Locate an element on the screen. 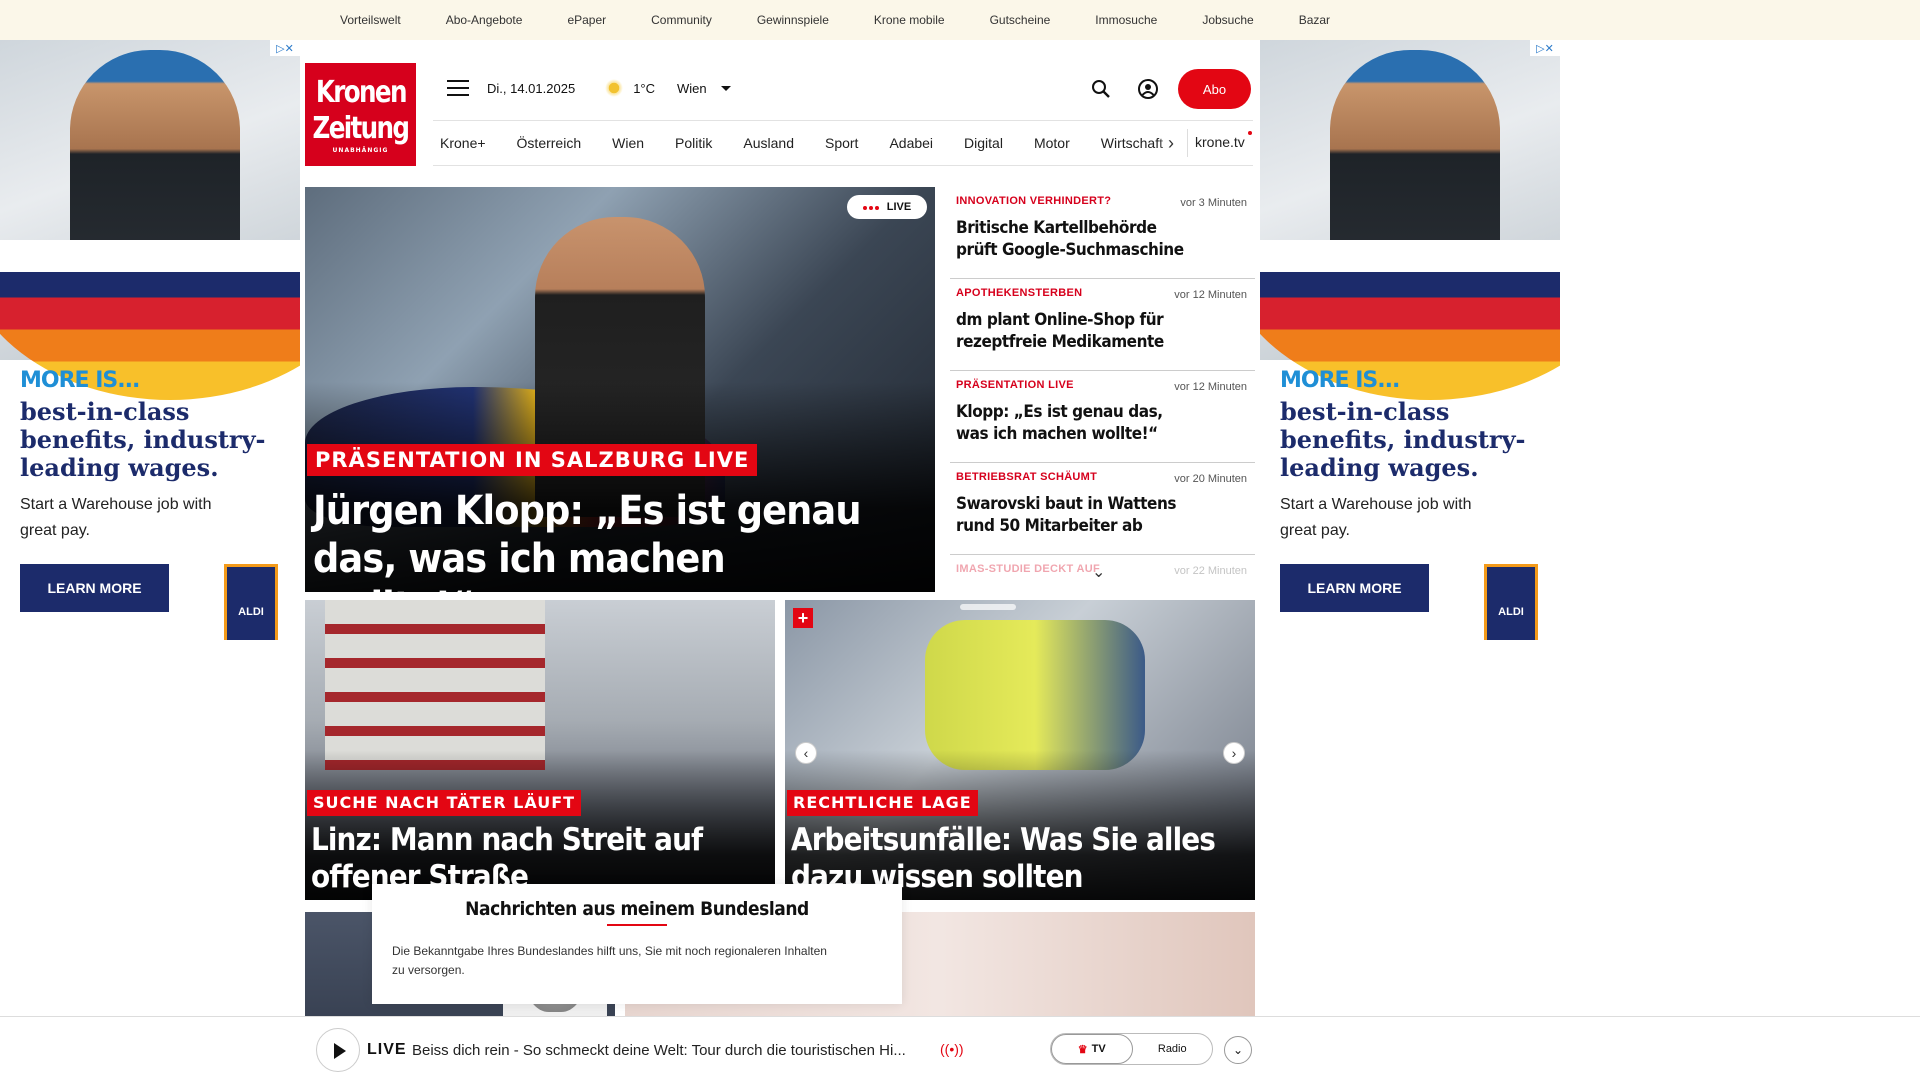 The image size is (1920, 1080). radio-option-label: Radio is located at coordinates (1172, 1049).